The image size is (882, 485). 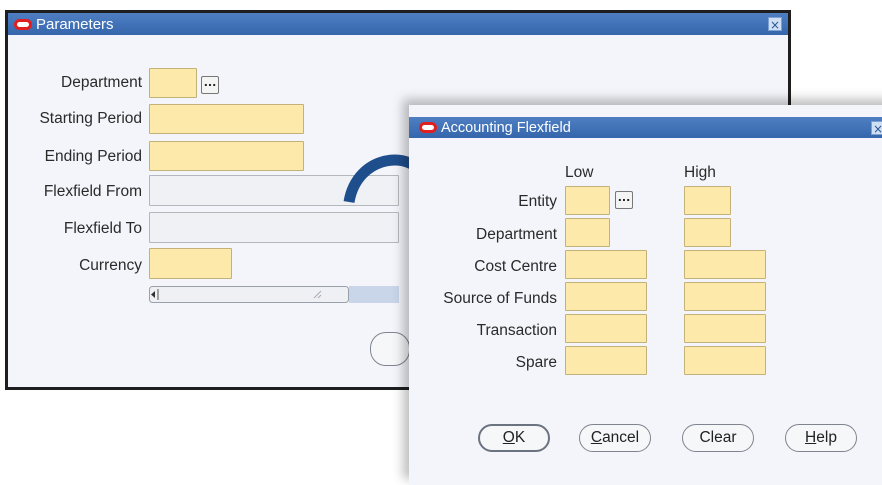 I want to click on ok-label-rest: K, so click(x=520, y=437).